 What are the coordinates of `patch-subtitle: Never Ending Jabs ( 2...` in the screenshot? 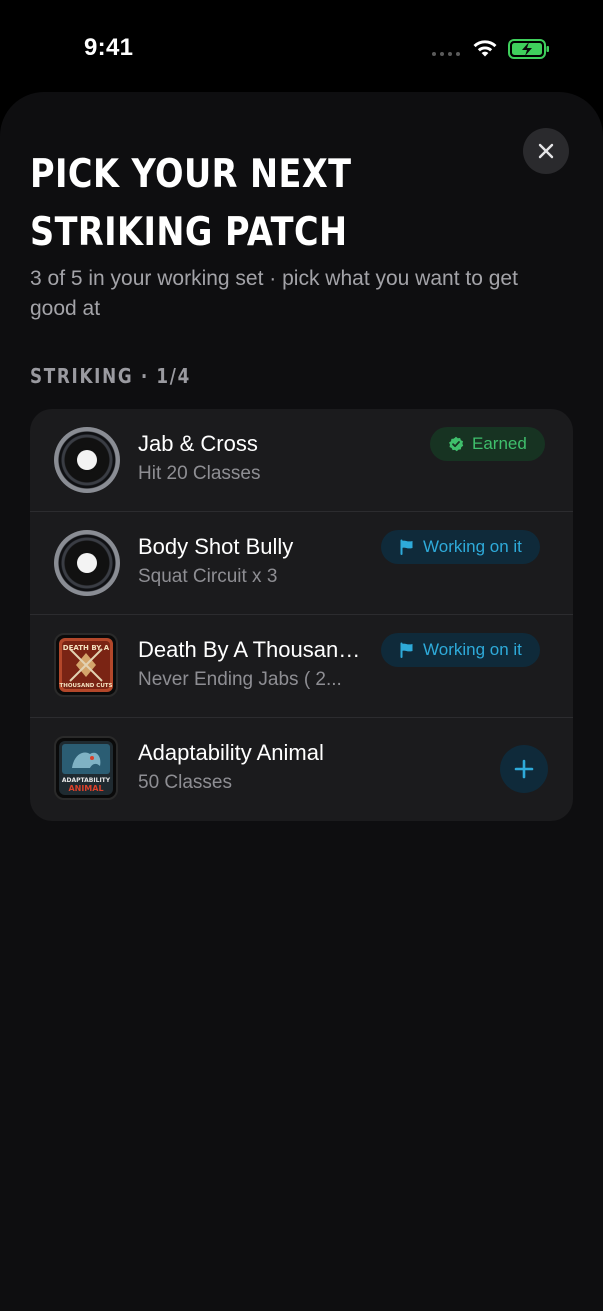 It's located at (240, 679).